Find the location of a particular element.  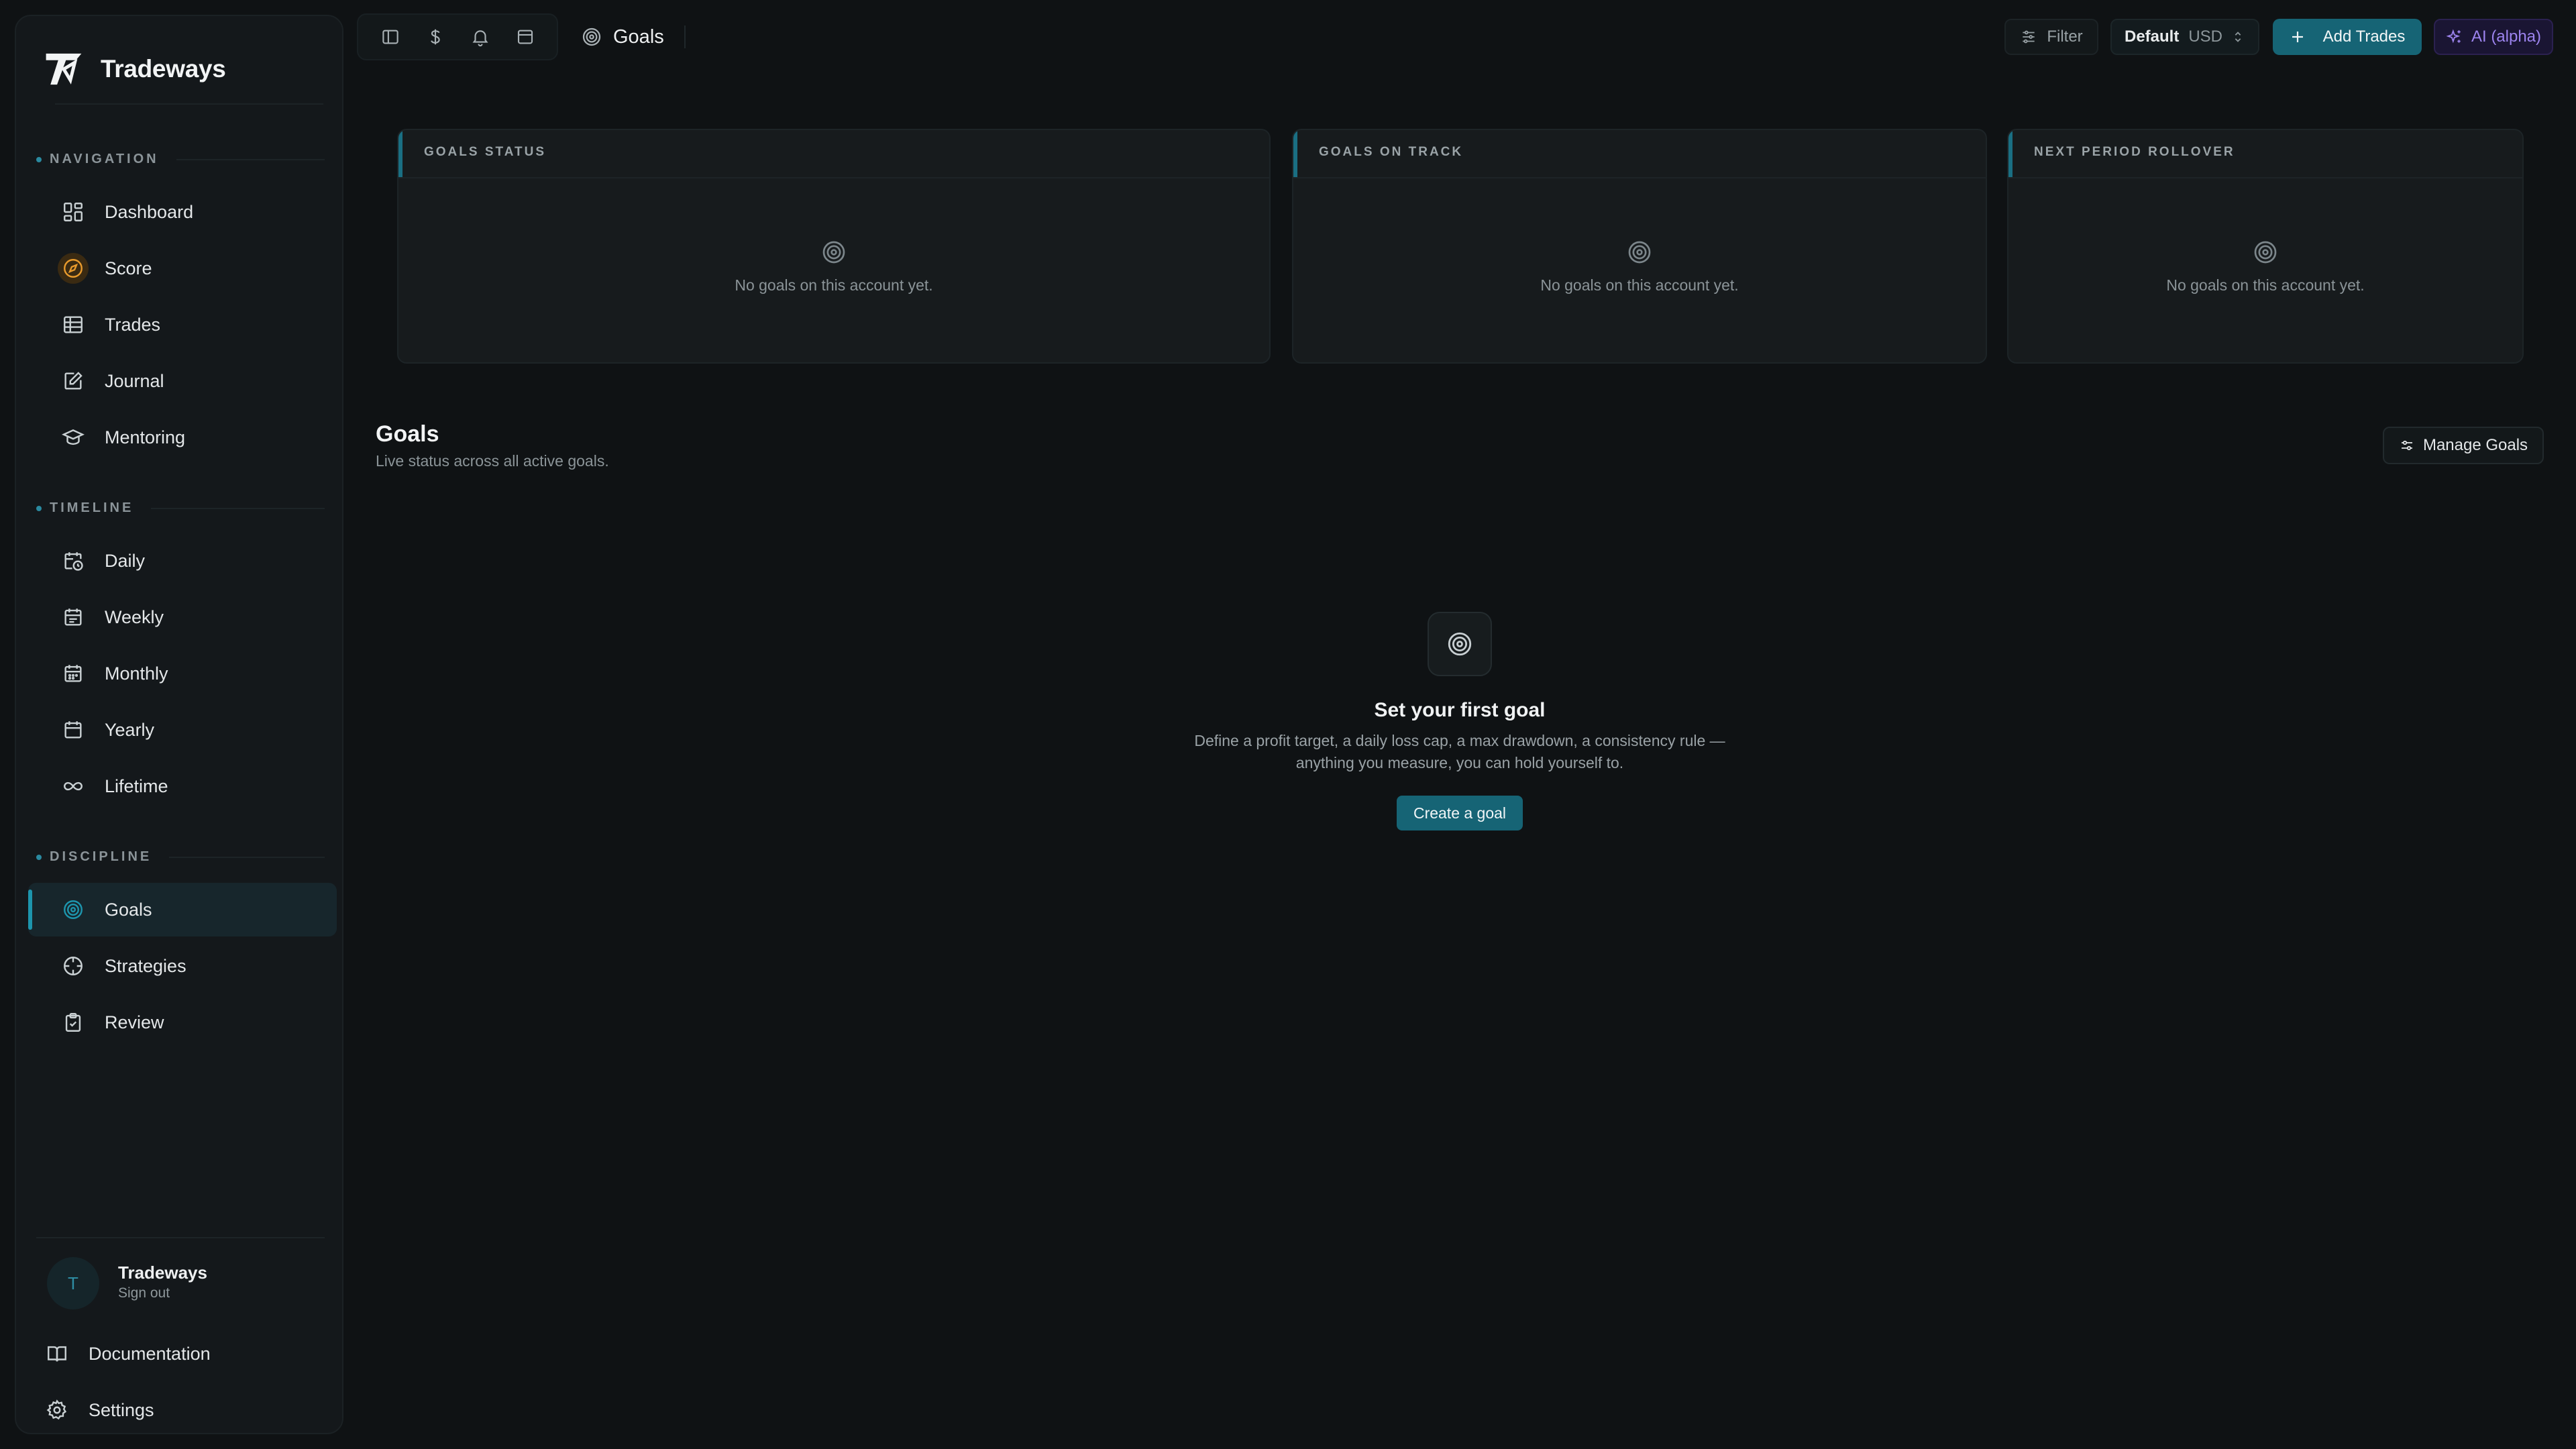

sidebar-item-label: Mentoring is located at coordinates (145, 437).